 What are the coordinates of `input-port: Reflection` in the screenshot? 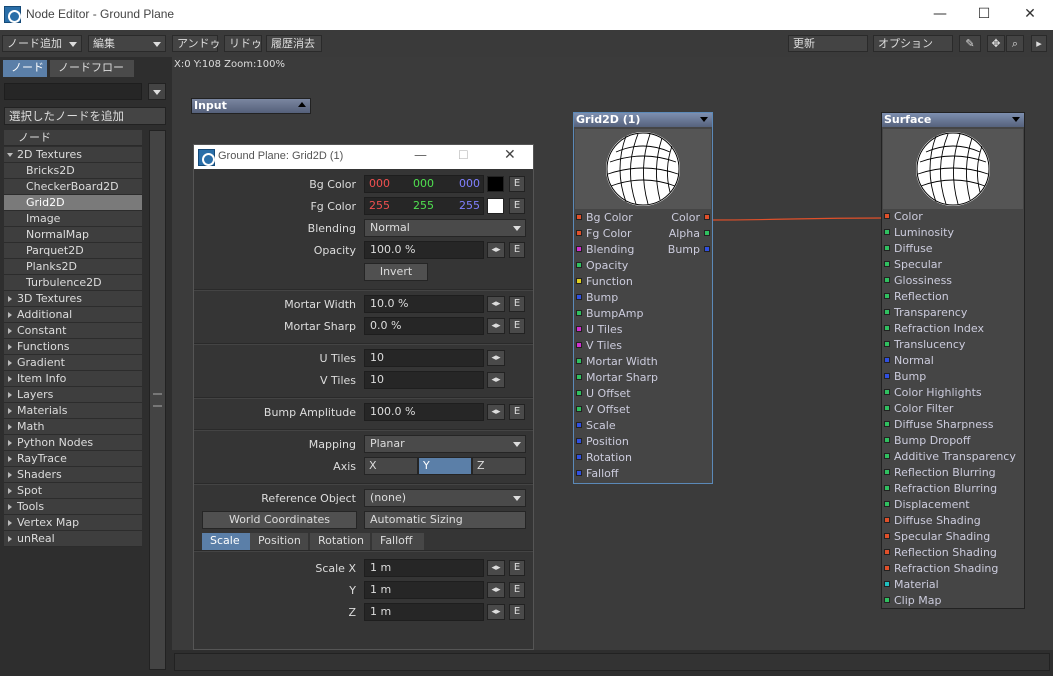 It's located at (916, 297).